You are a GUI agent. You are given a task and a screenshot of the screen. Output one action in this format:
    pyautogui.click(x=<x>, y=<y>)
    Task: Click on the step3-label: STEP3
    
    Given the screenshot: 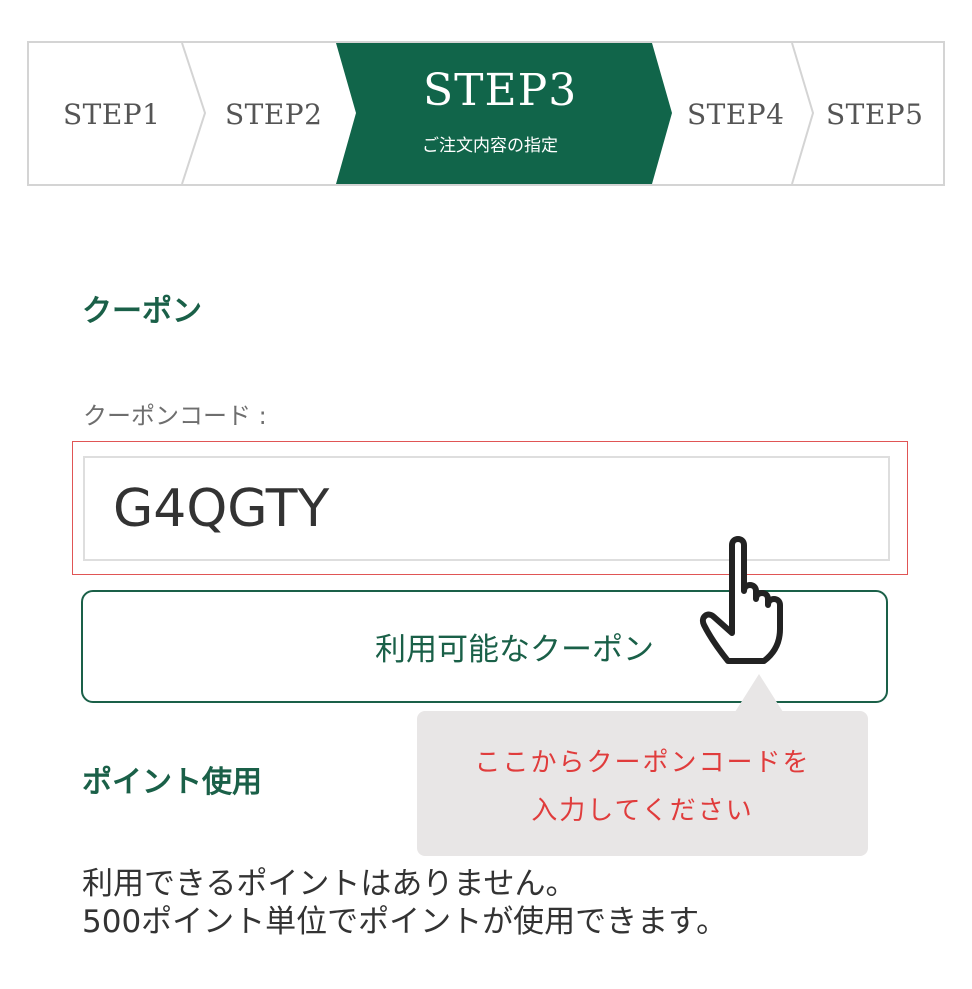 What is the action you would take?
    pyautogui.click(x=500, y=90)
    